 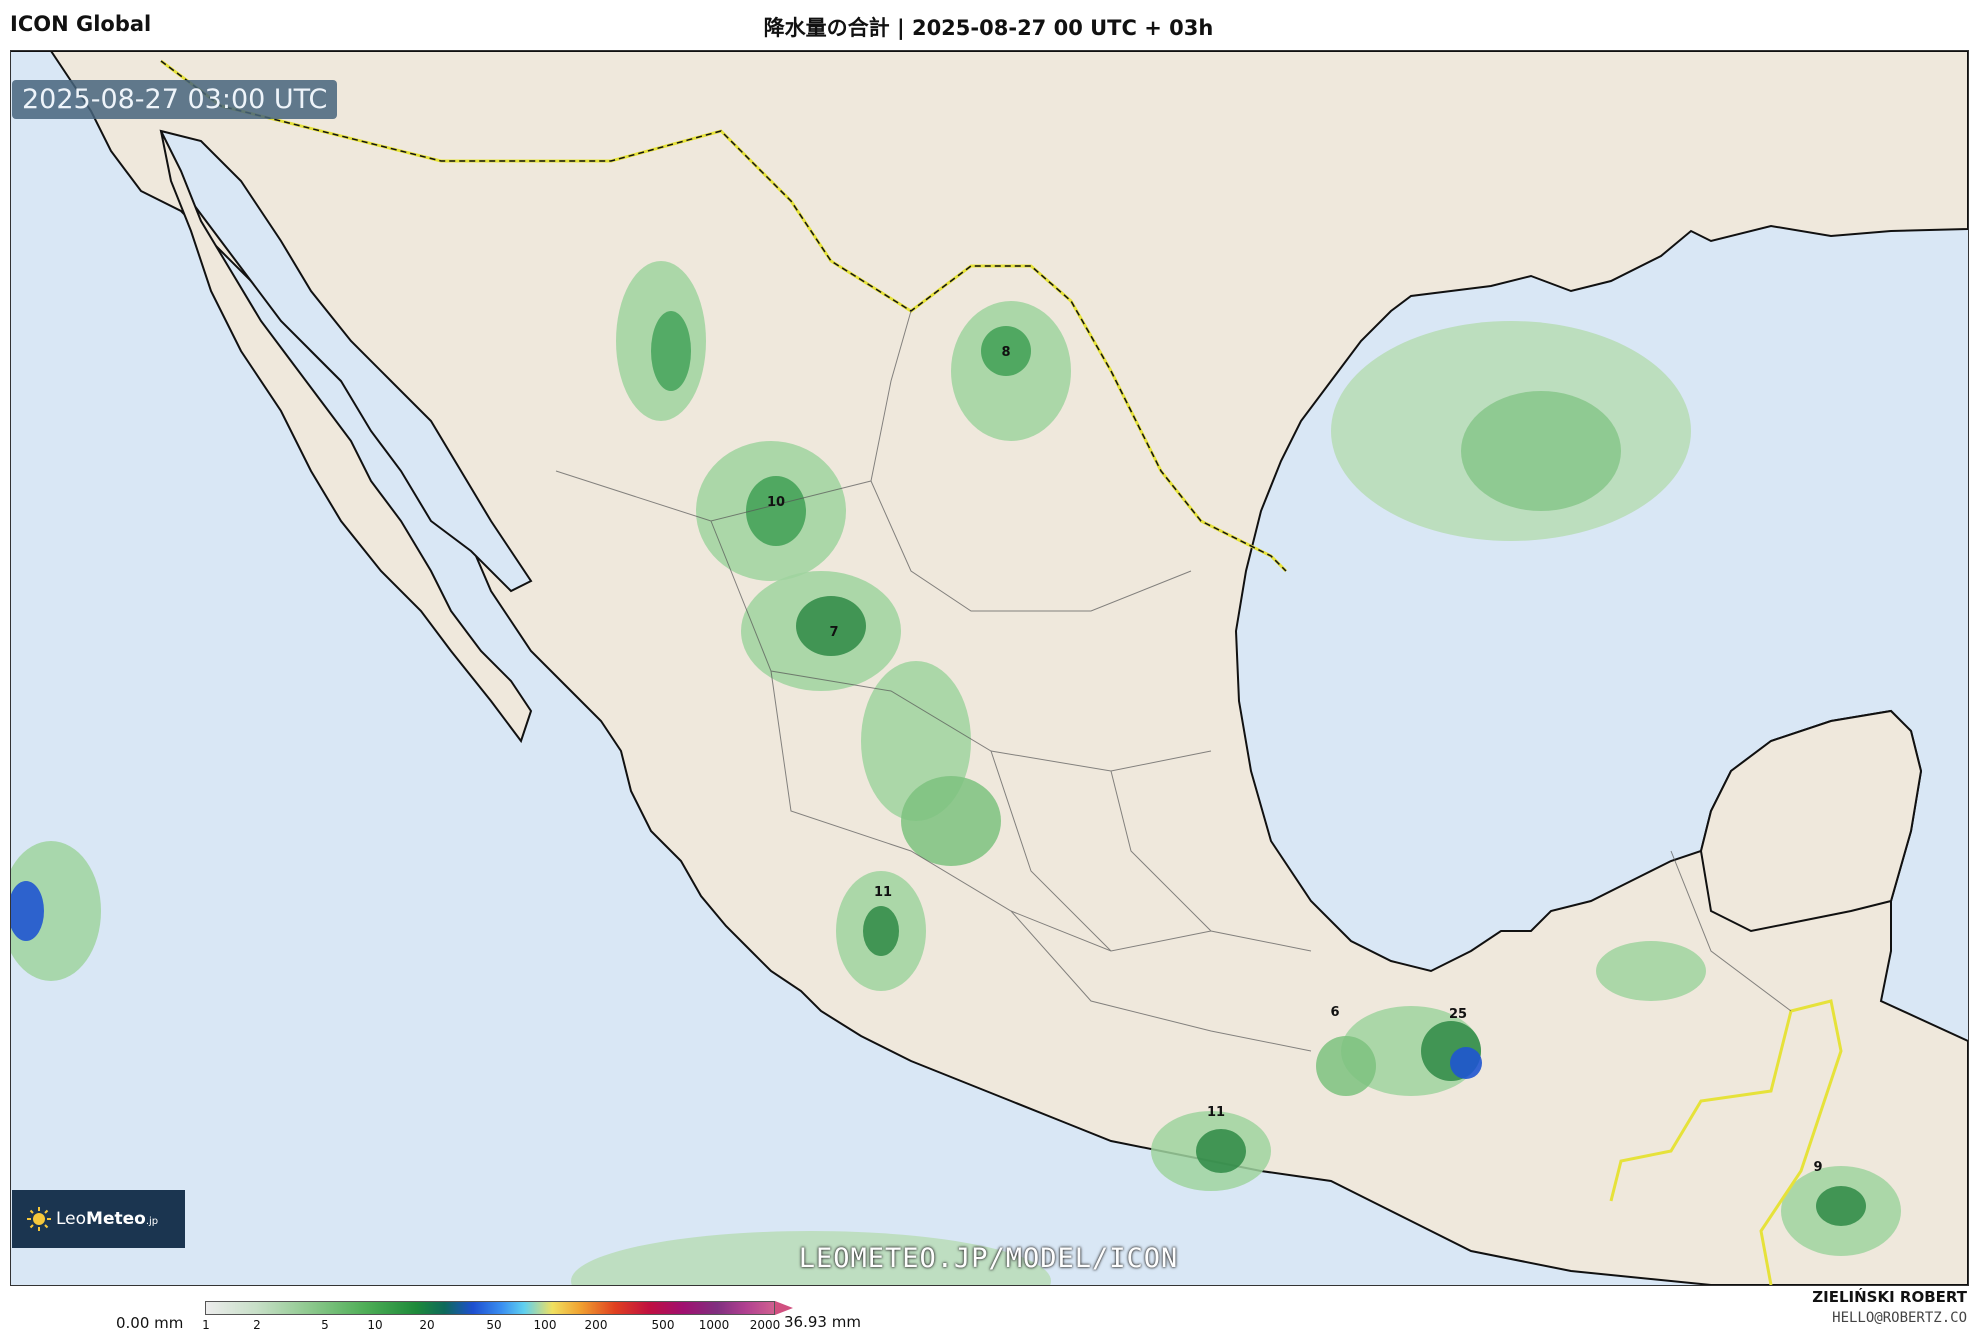 I want to click on sun-icon, so click(x=39, y=1219).